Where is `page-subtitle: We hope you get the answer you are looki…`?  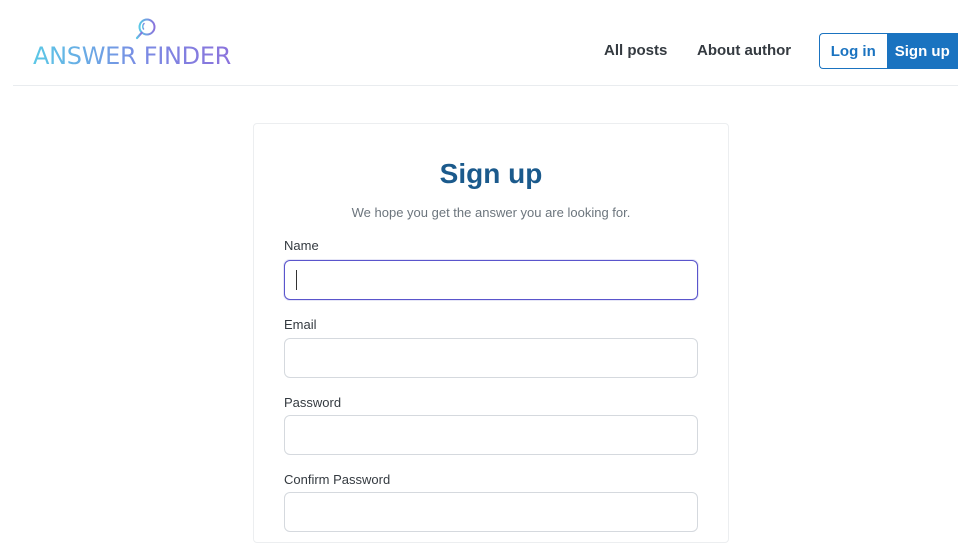 page-subtitle: We hope you get the answer you are looki… is located at coordinates (491, 212).